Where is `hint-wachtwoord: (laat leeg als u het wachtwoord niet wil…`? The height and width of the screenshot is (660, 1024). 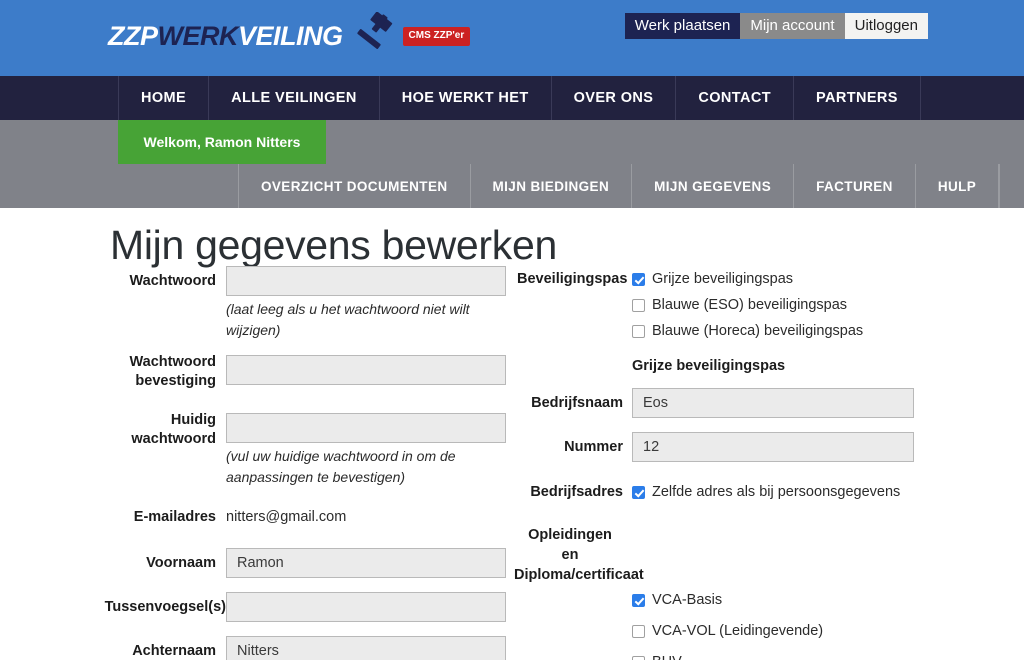
hint-wachtwoord: (laat leeg als u het wachtwoord niet wil… is located at coordinates (348, 319).